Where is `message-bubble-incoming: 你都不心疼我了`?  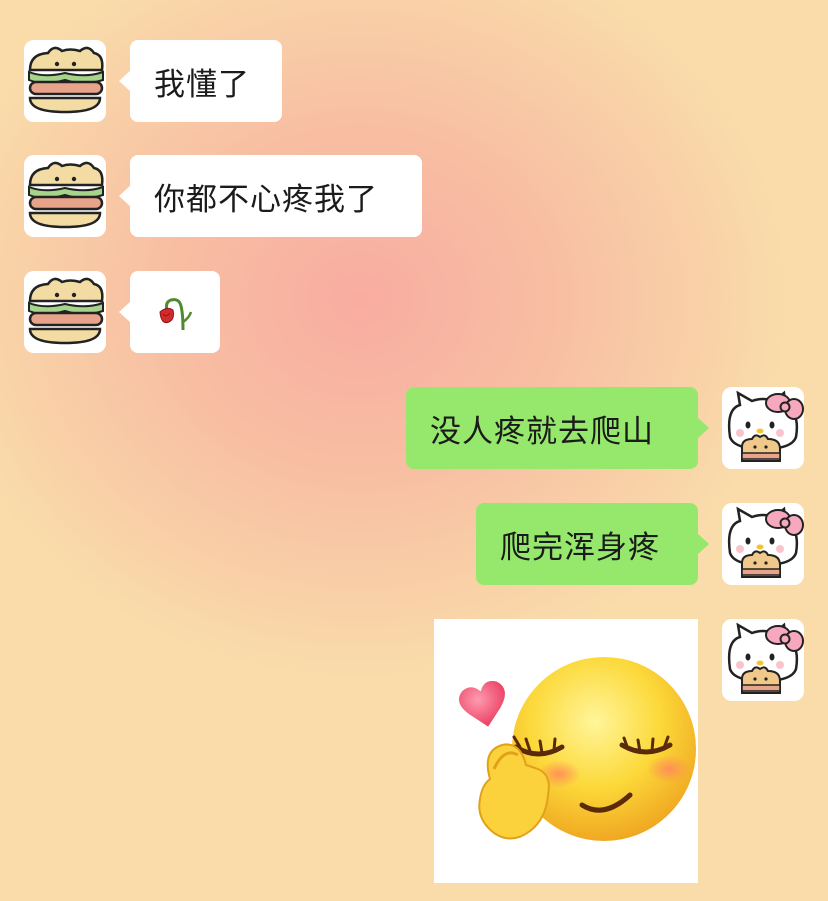
message-bubble-incoming: 你都不心疼我了 is located at coordinates (270, 196).